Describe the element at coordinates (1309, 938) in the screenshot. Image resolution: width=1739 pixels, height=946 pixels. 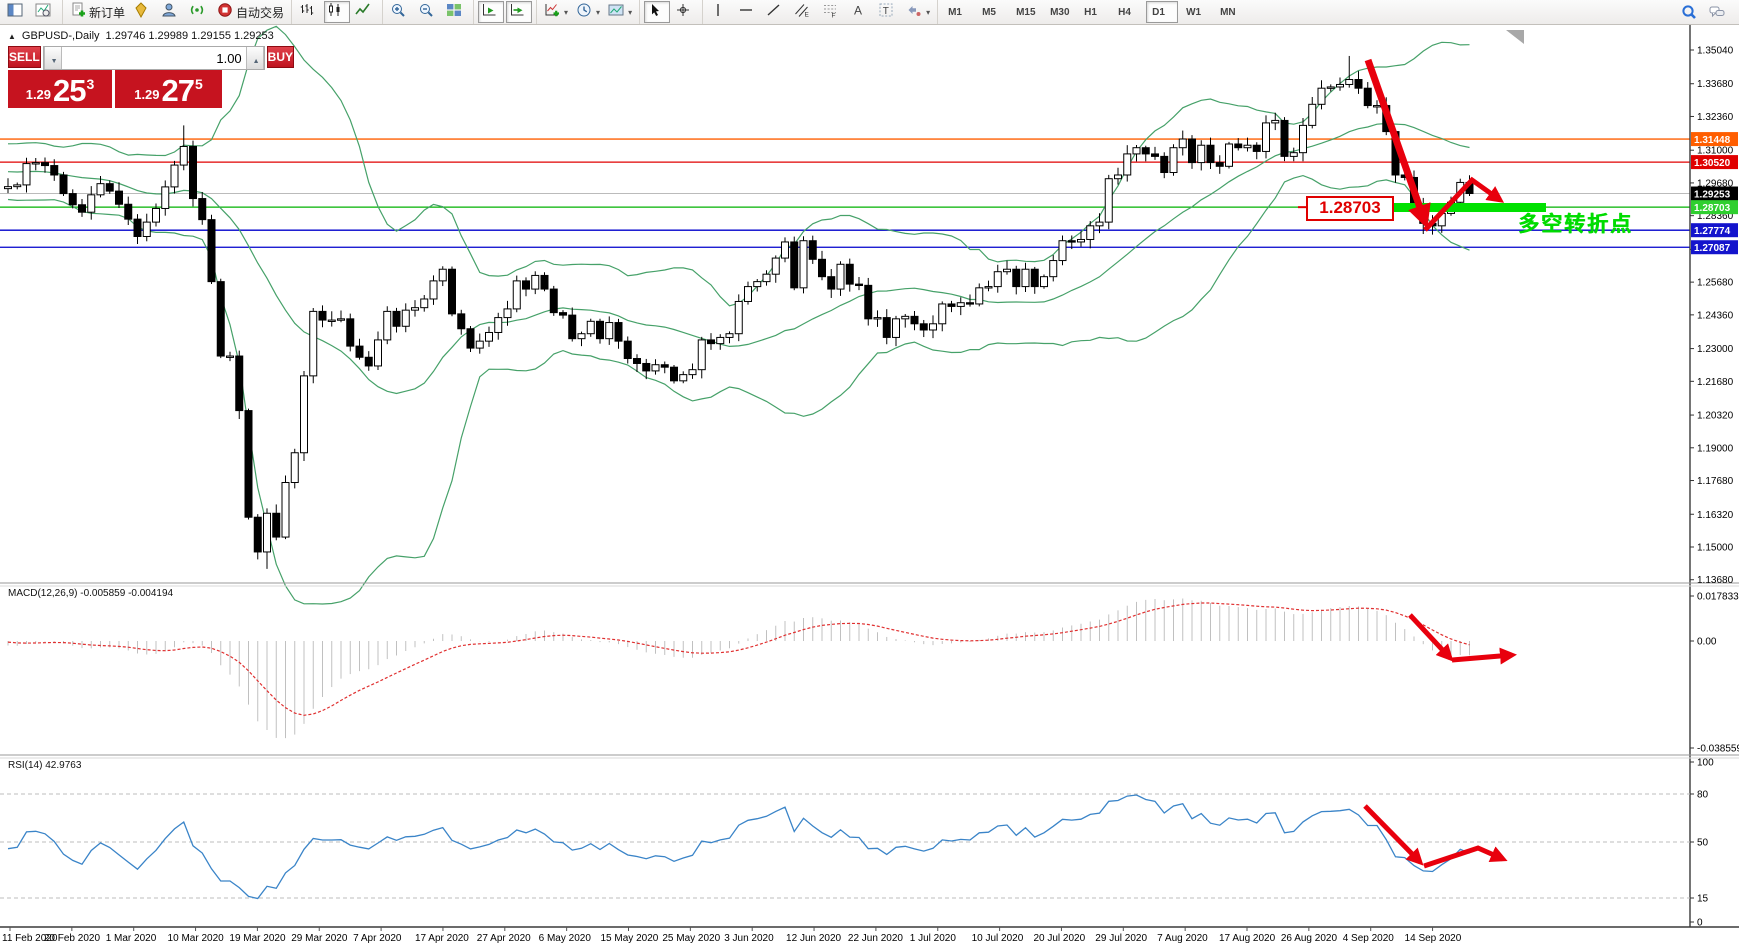
I see `date-label: 26 Aug 2020` at that location.